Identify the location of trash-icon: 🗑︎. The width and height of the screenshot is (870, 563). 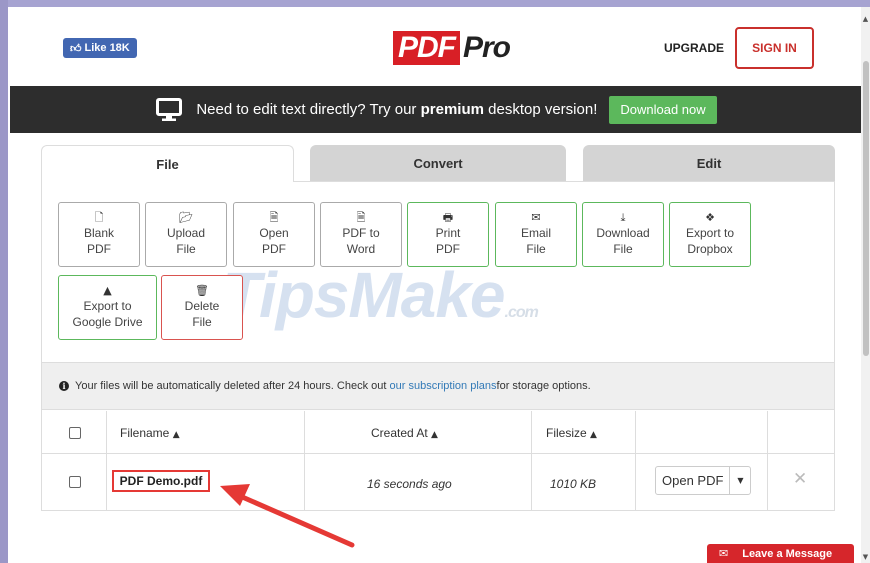
(202, 290).